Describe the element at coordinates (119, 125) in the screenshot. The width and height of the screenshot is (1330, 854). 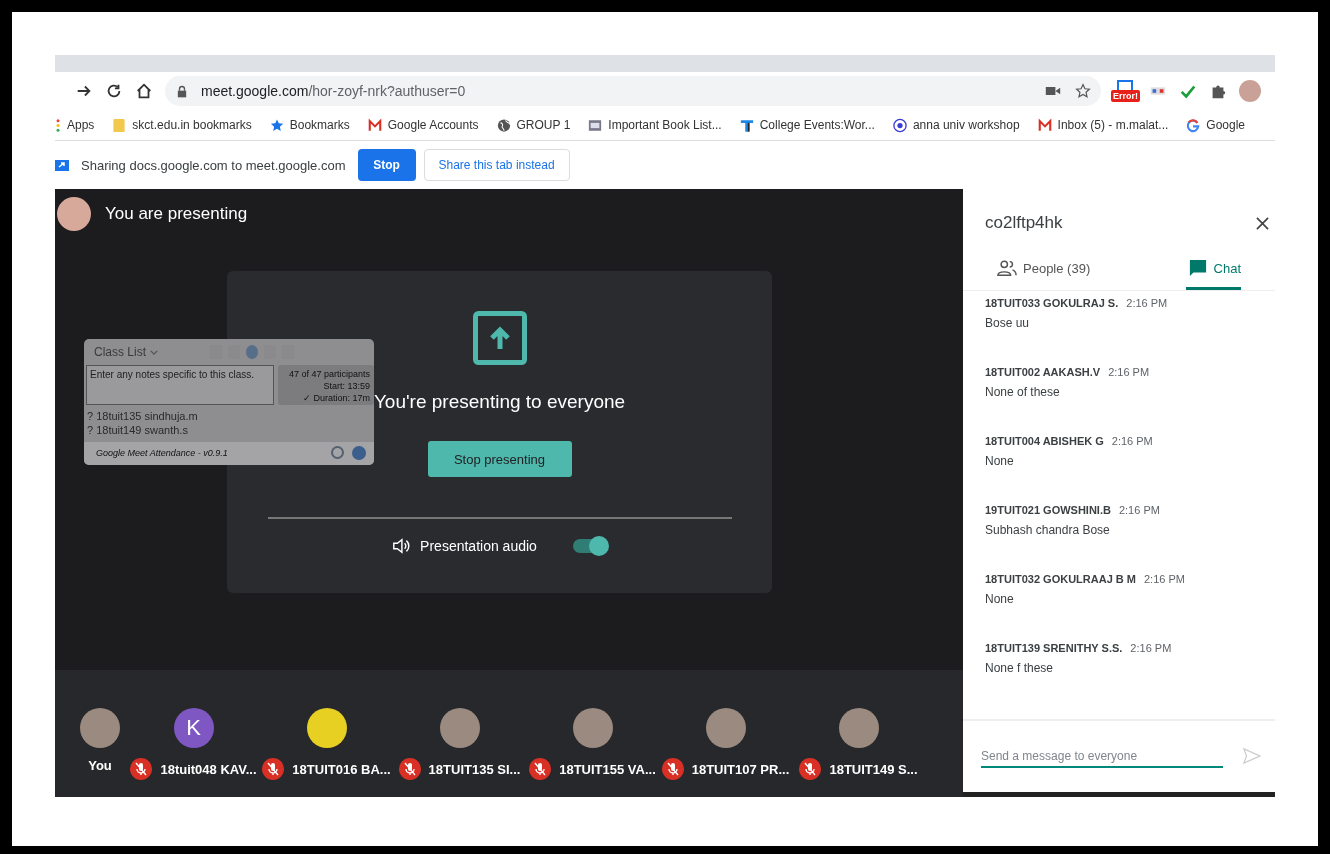
I see `folder-icon` at that location.